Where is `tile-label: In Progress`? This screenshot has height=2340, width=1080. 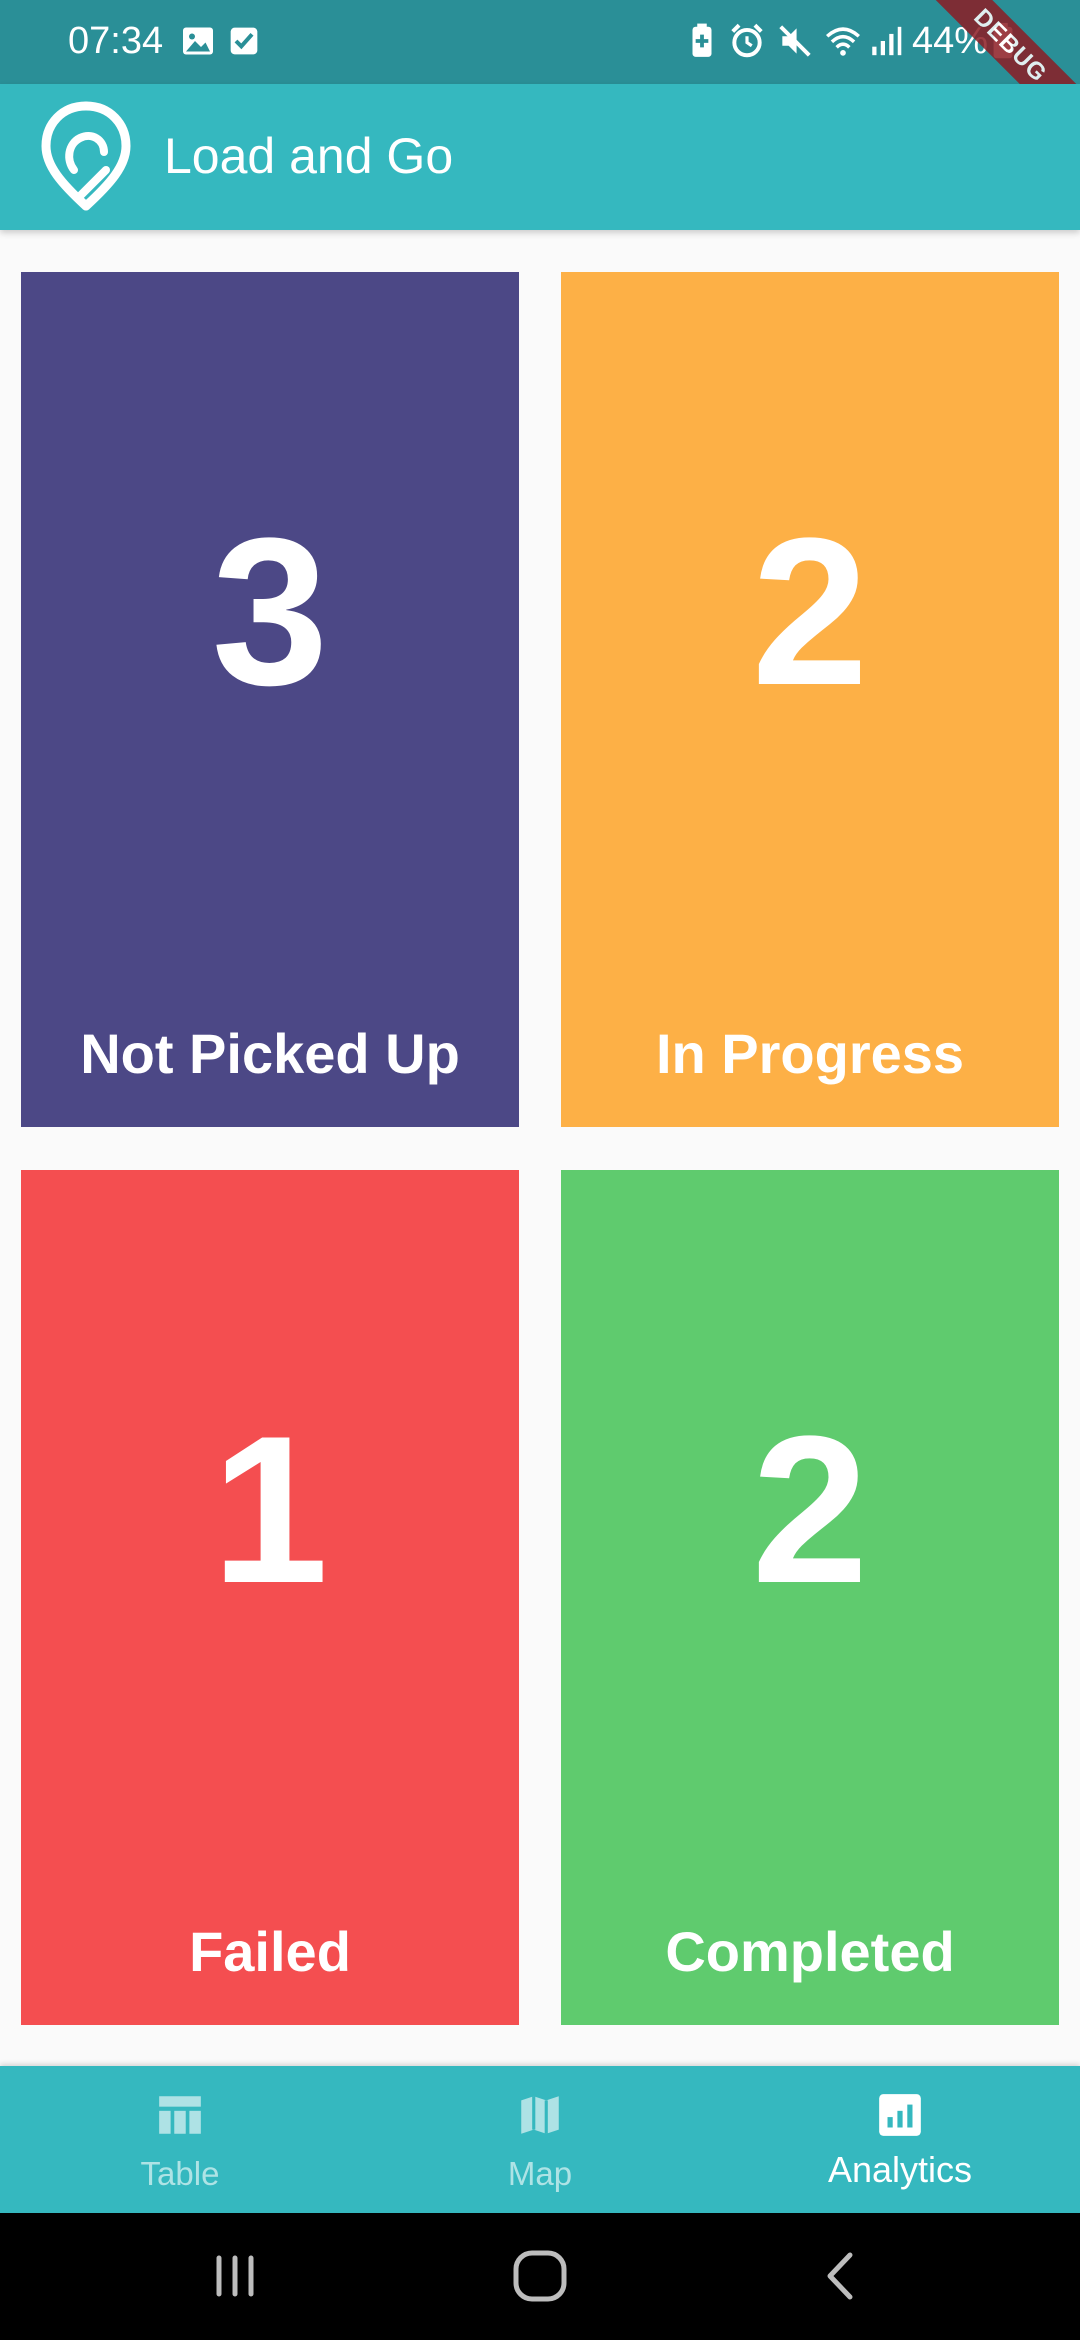 tile-label: In Progress is located at coordinates (810, 1053).